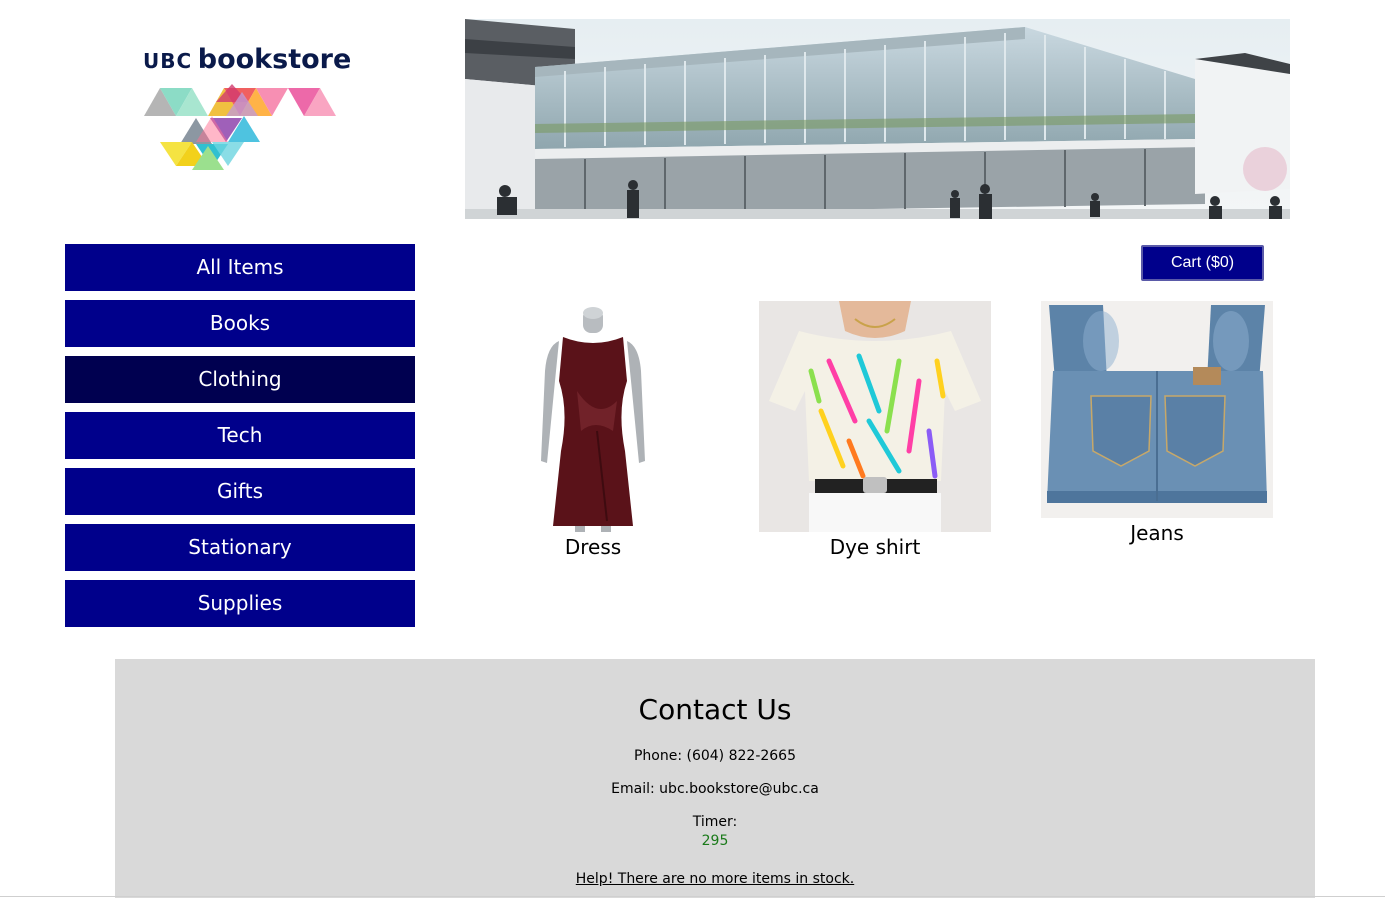  Describe the element at coordinates (240, 547) in the screenshot. I see `nav-item-stationary: Stationary` at that location.